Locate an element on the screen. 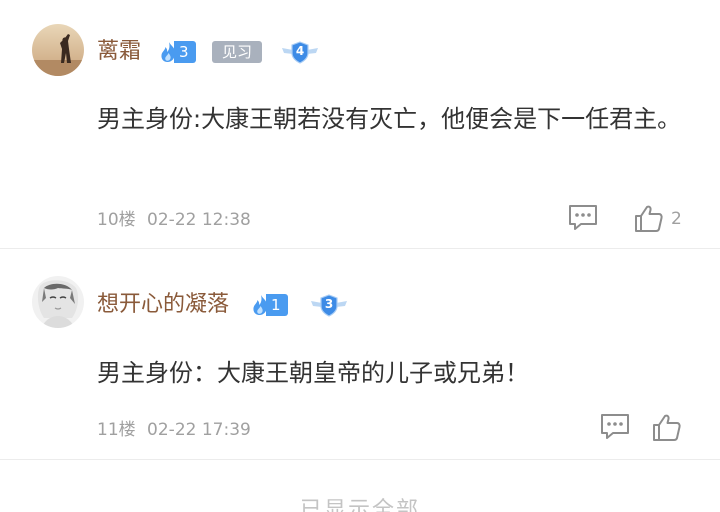 The width and height of the screenshot is (720, 512). timestamp: 02-22 12:38 is located at coordinates (199, 220).